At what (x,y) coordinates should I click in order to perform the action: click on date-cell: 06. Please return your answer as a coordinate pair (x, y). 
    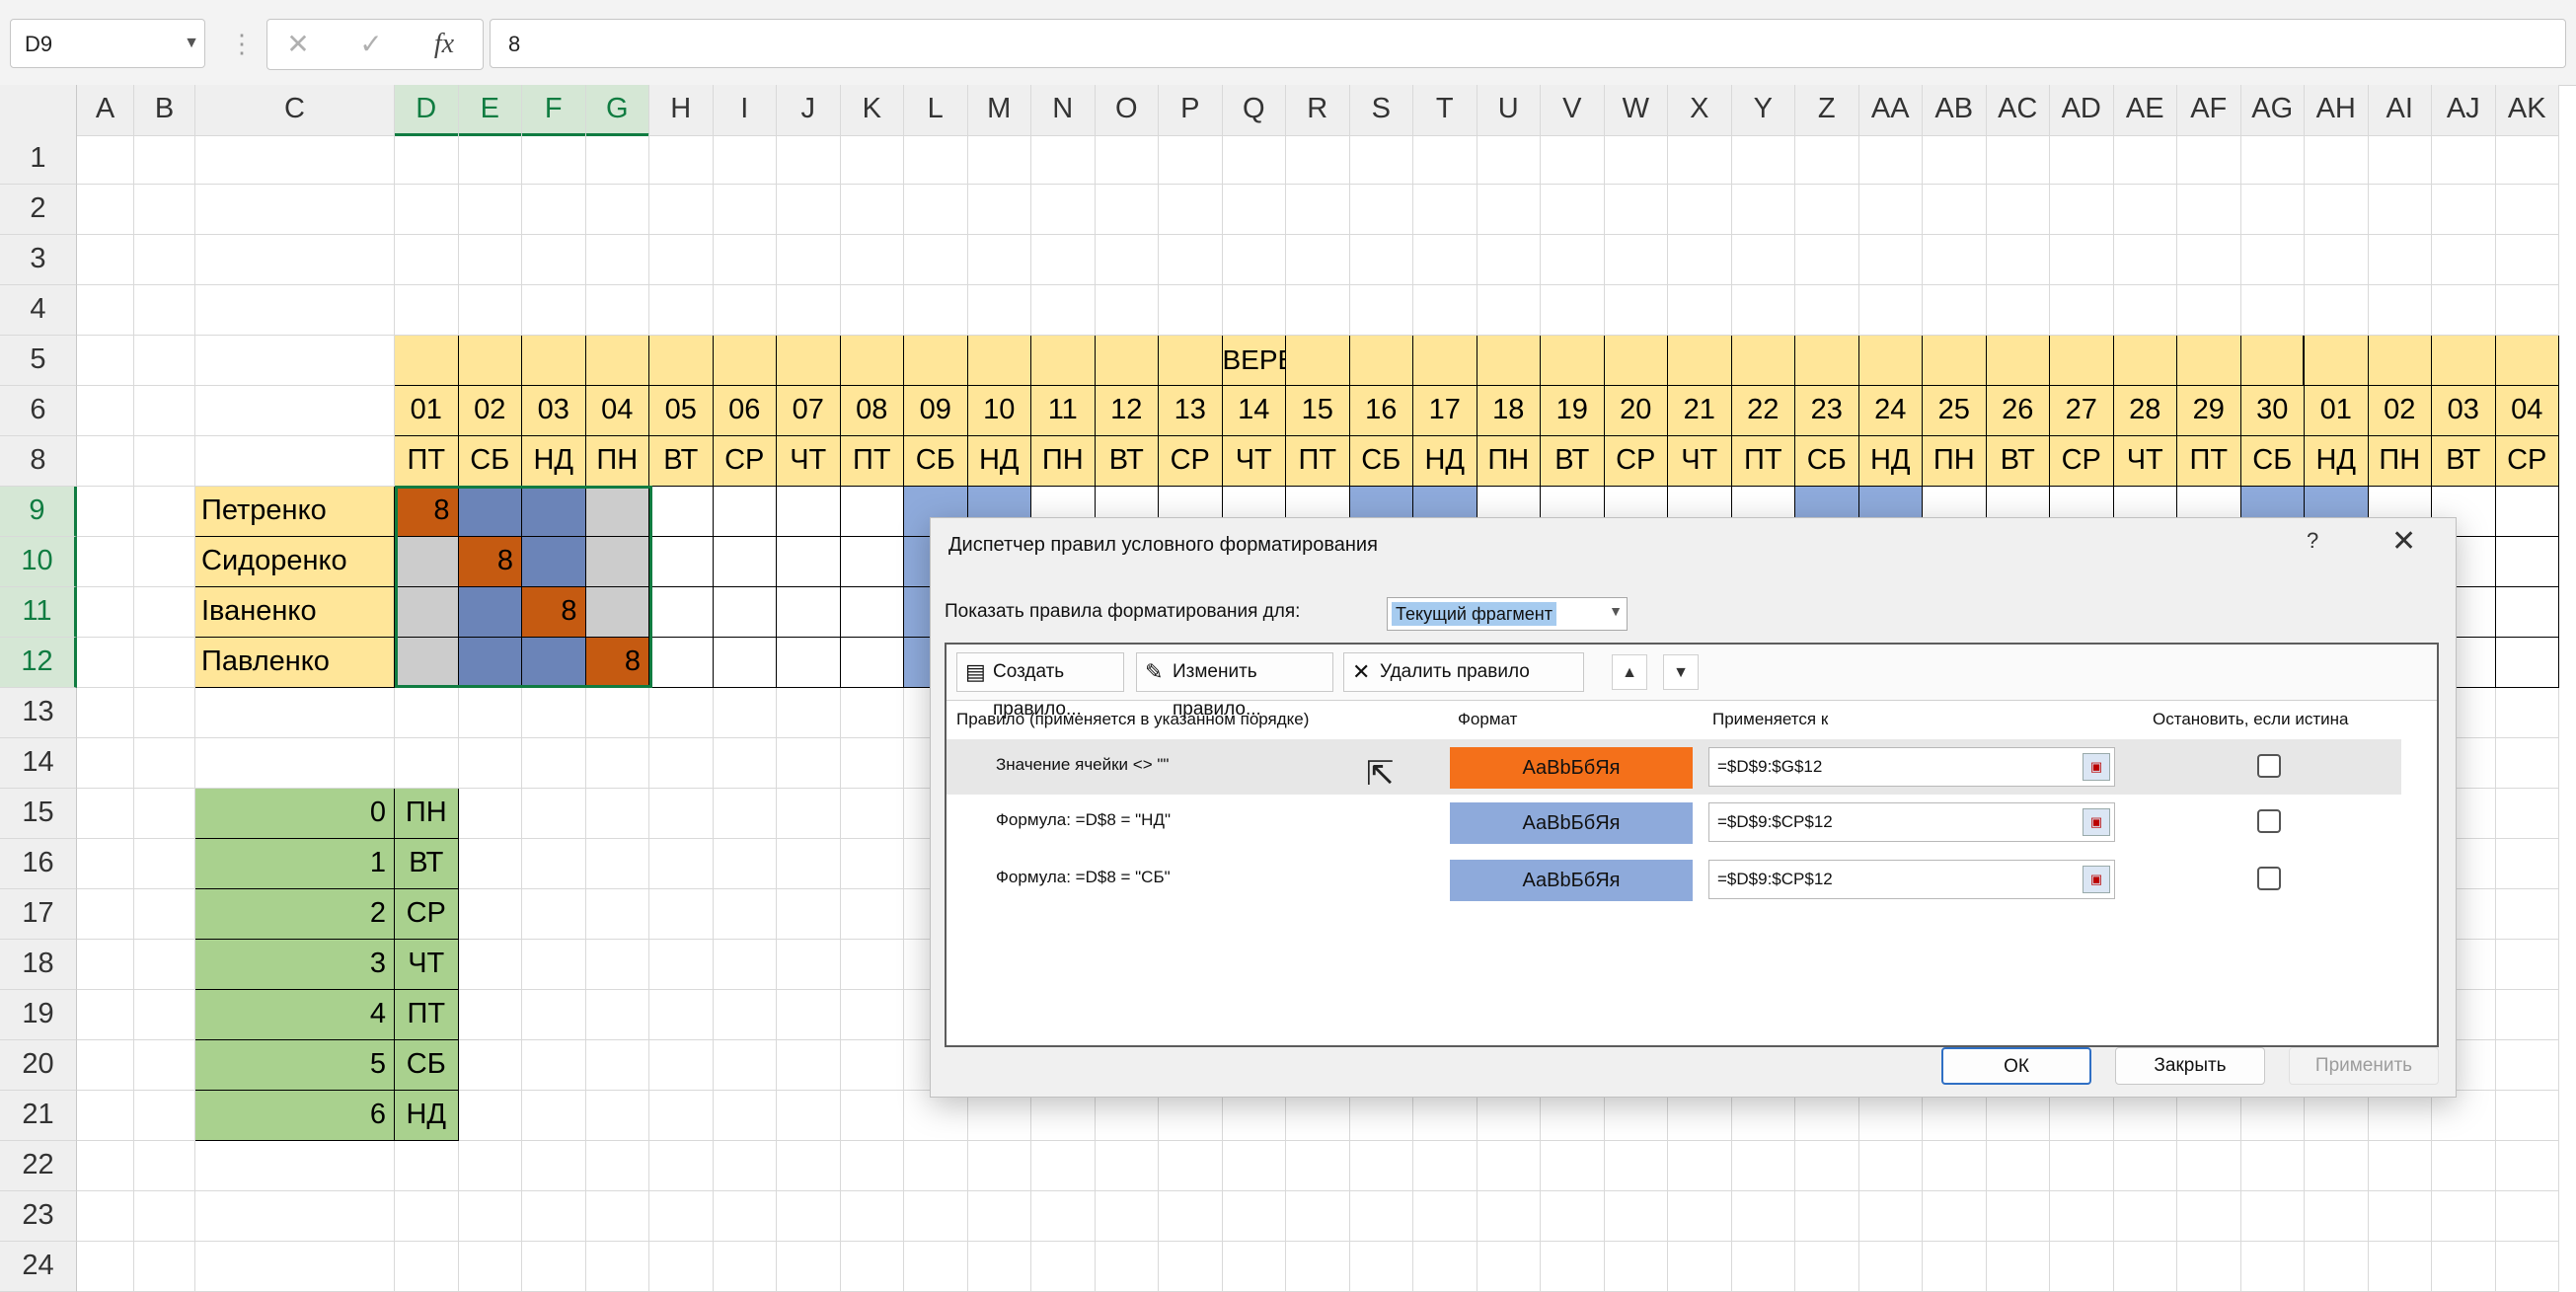
    Looking at the image, I should click on (745, 411).